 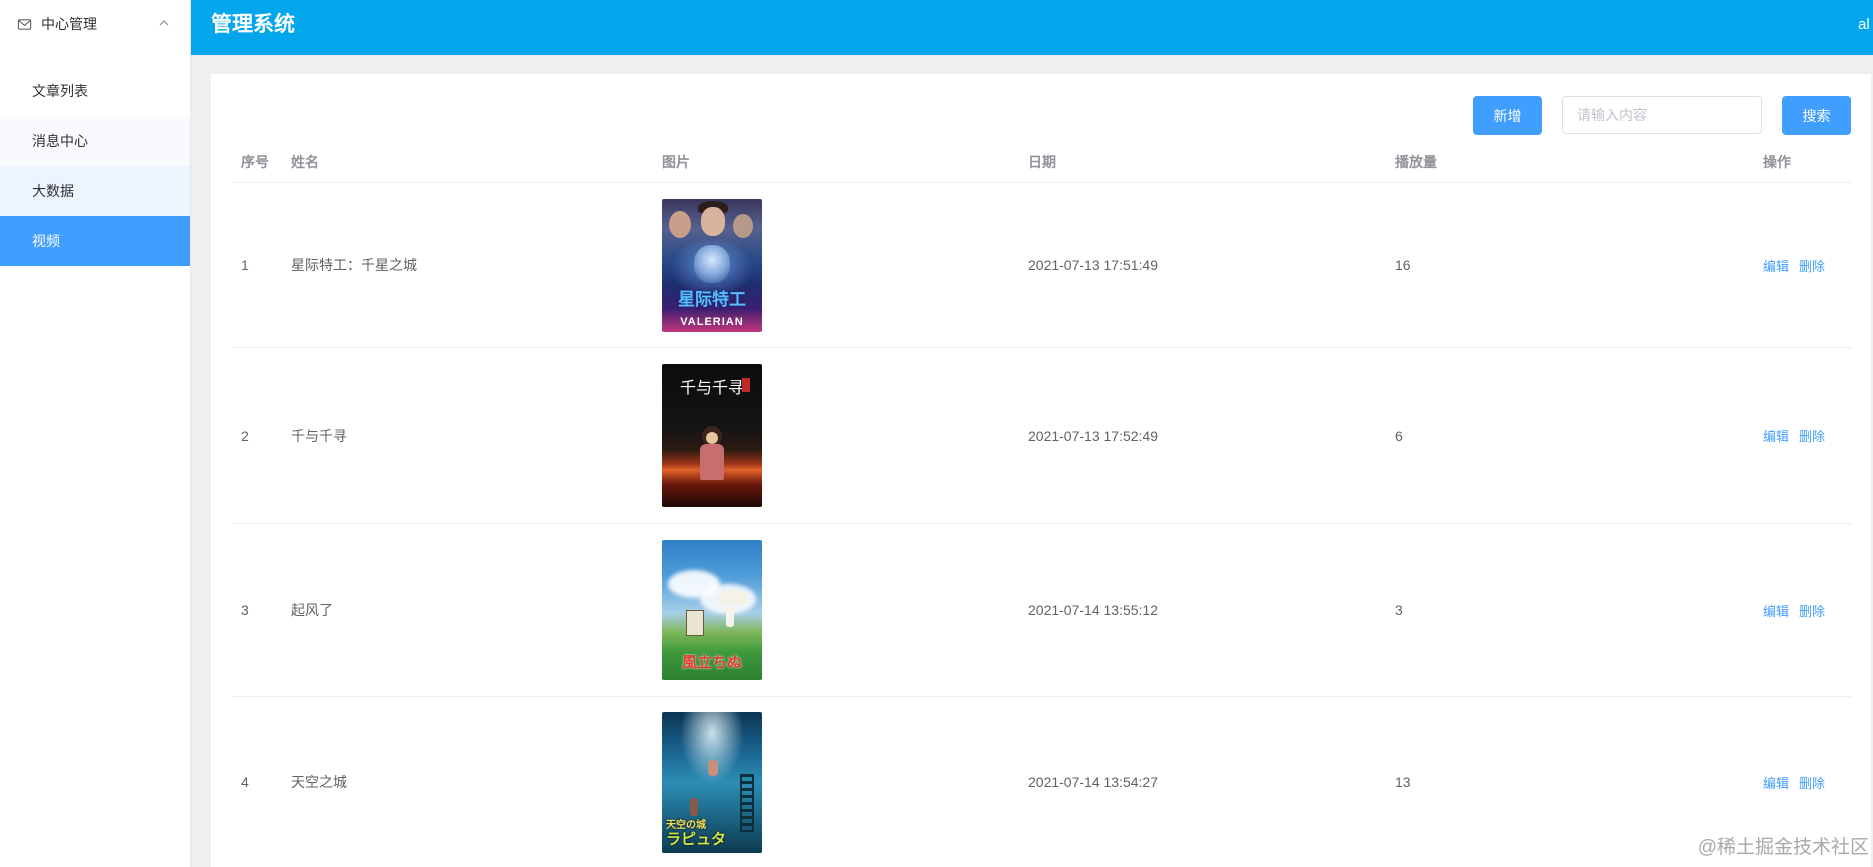 What do you see at coordinates (746, 385) in the screenshot?
I see `poster-seal` at bounding box center [746, 385].